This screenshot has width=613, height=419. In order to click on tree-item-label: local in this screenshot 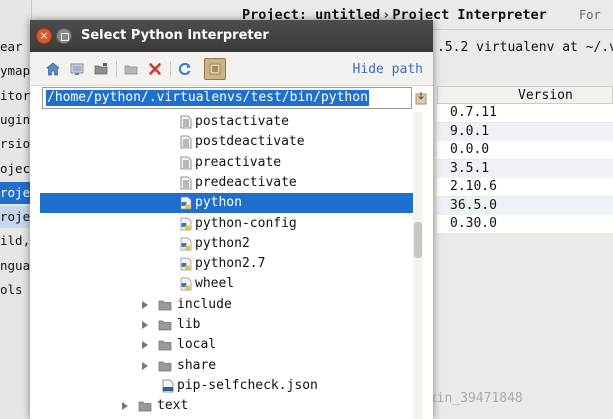, I will do `click(197, 345)`.